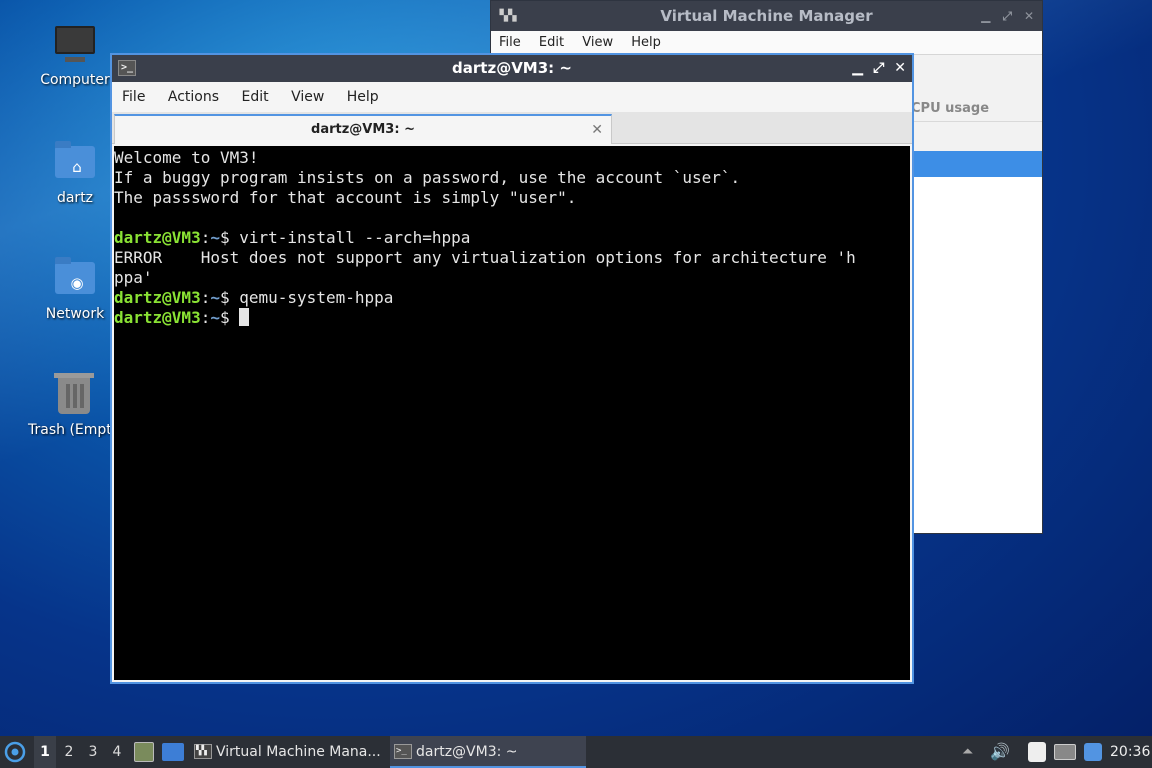 This screenshot has width=1152, height=768. Describe the element at coordinates (173, 752) in the screenshot. I see `show-desktop-icon` at that location.